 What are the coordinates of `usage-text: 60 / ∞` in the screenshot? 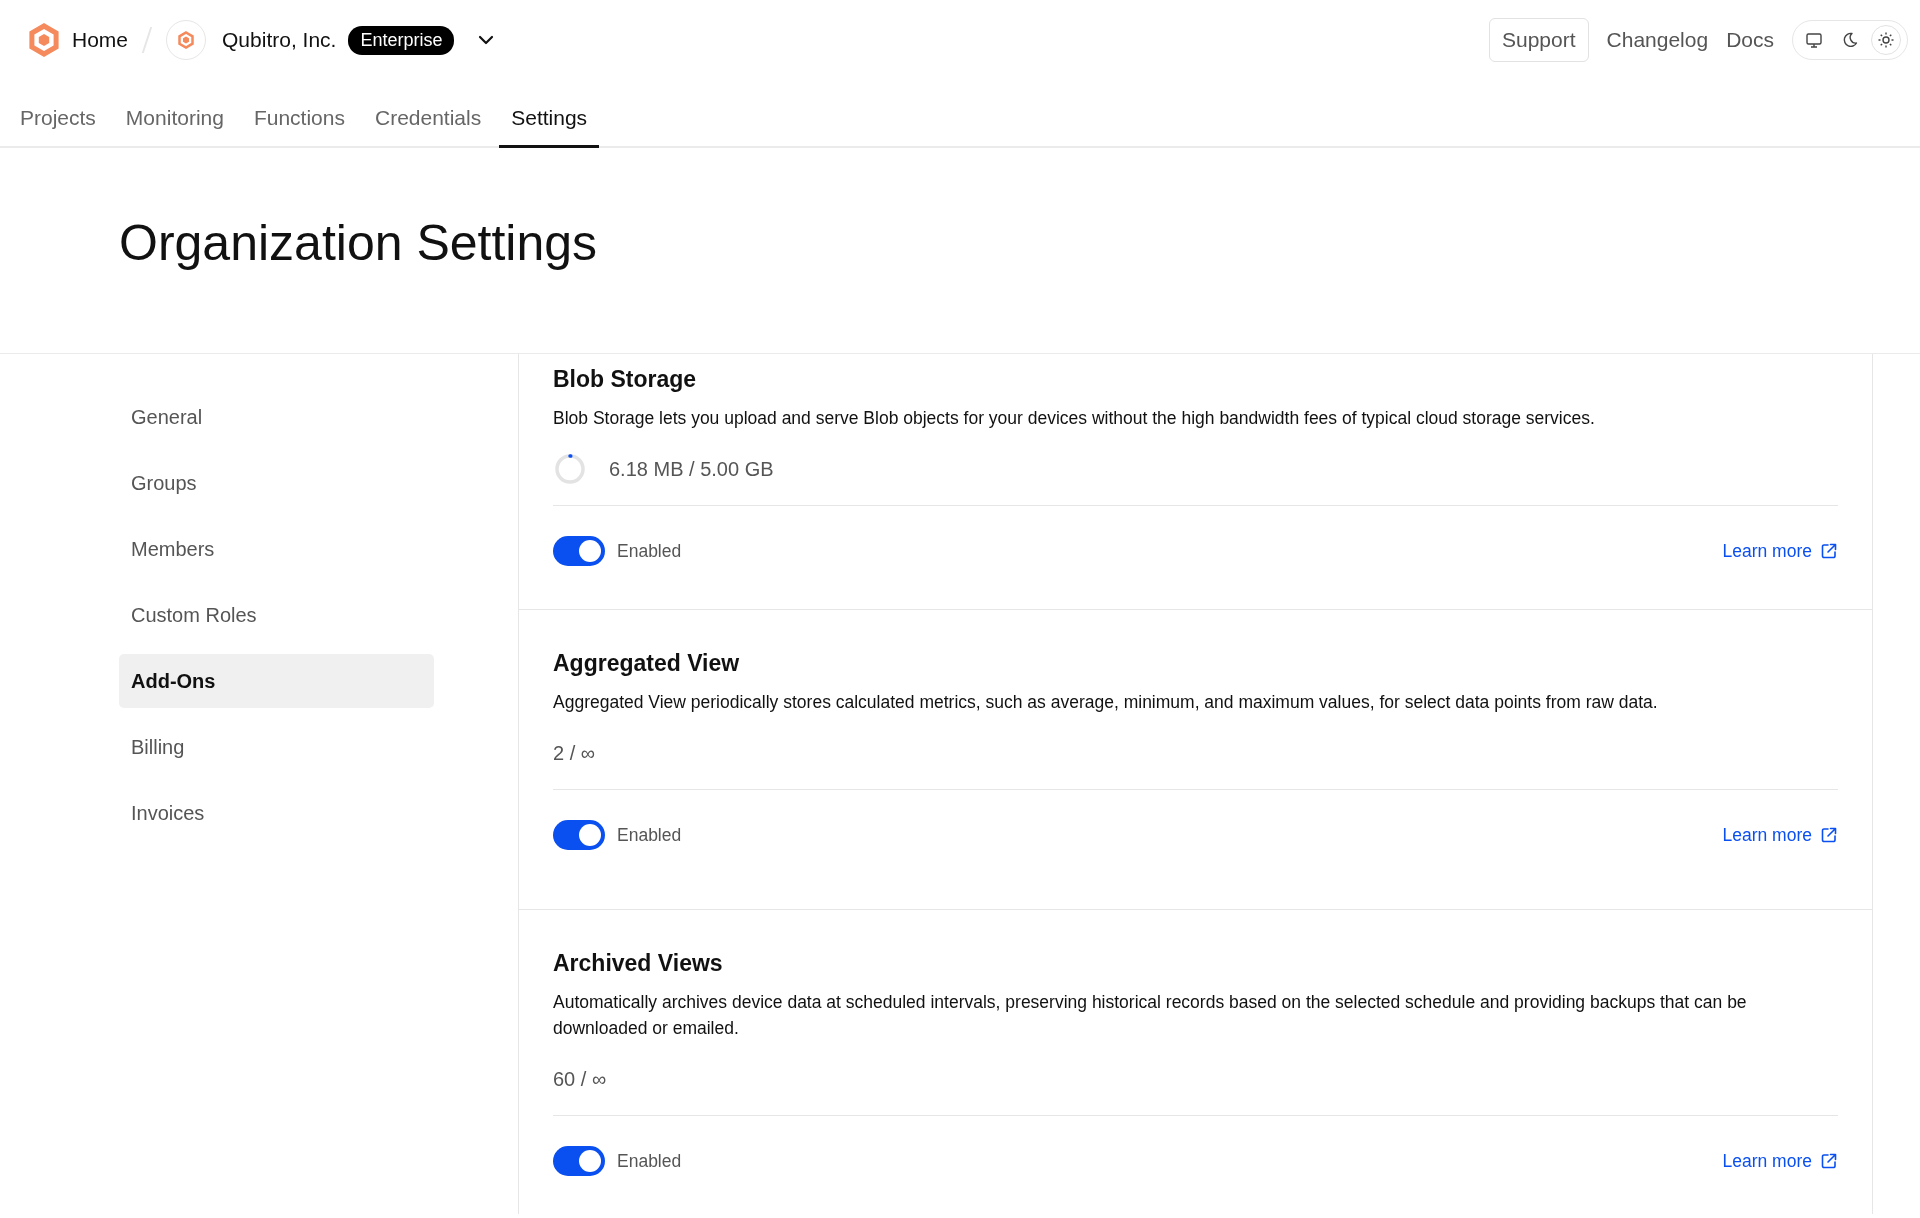 It's located at (580, 1079).